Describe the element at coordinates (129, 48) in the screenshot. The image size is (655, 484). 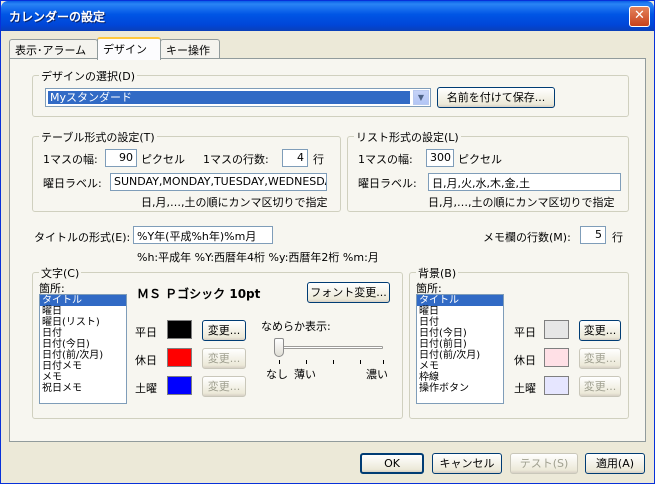
I see `tab-design: デザイン` at that location.